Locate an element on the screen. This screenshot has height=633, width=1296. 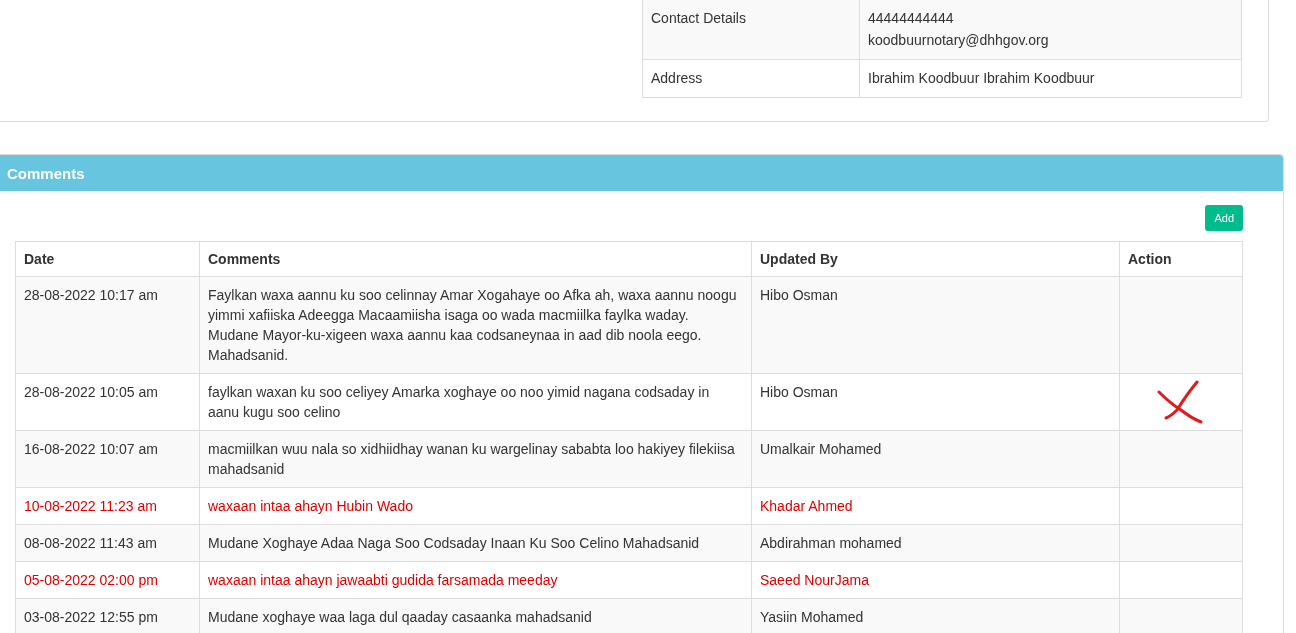
detail-value: 44444444444 is located at coordinates (911, 18).